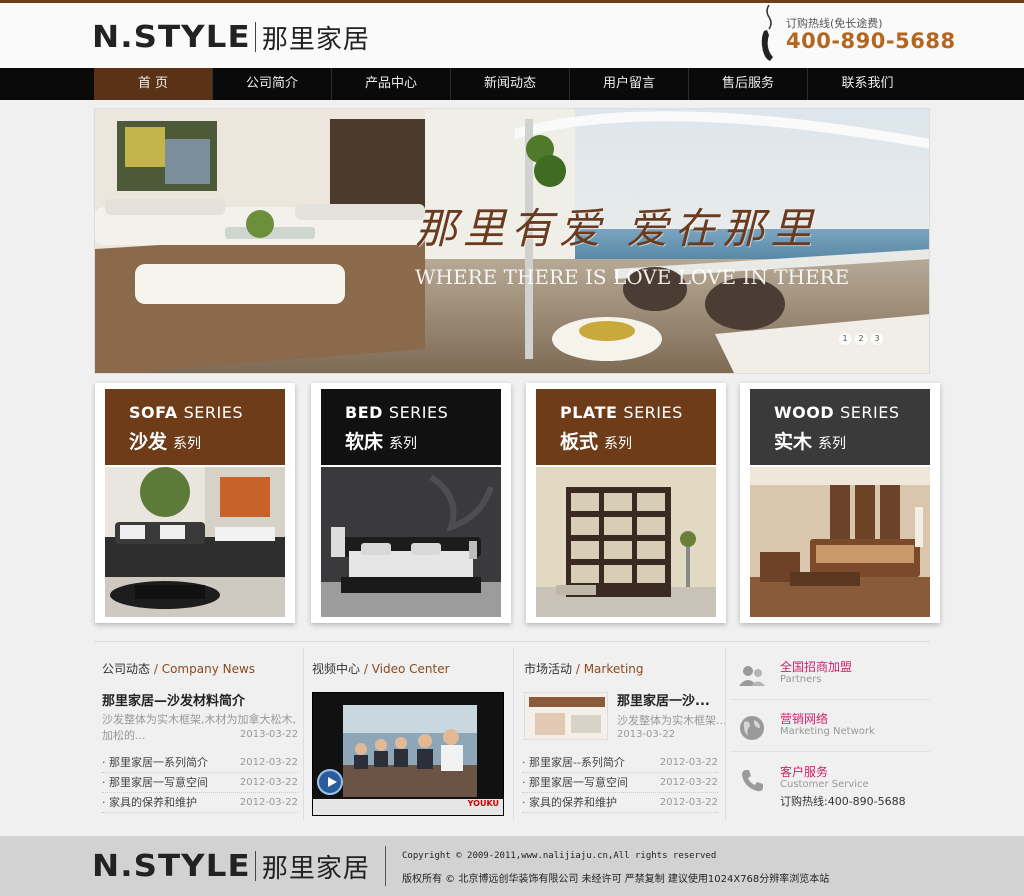 This screenshot has width=1024, height=896. What do you see at coordinates (566, 716) in the screenshot?
I see `marketing-thumbnail` at bounding box center [566, 716].